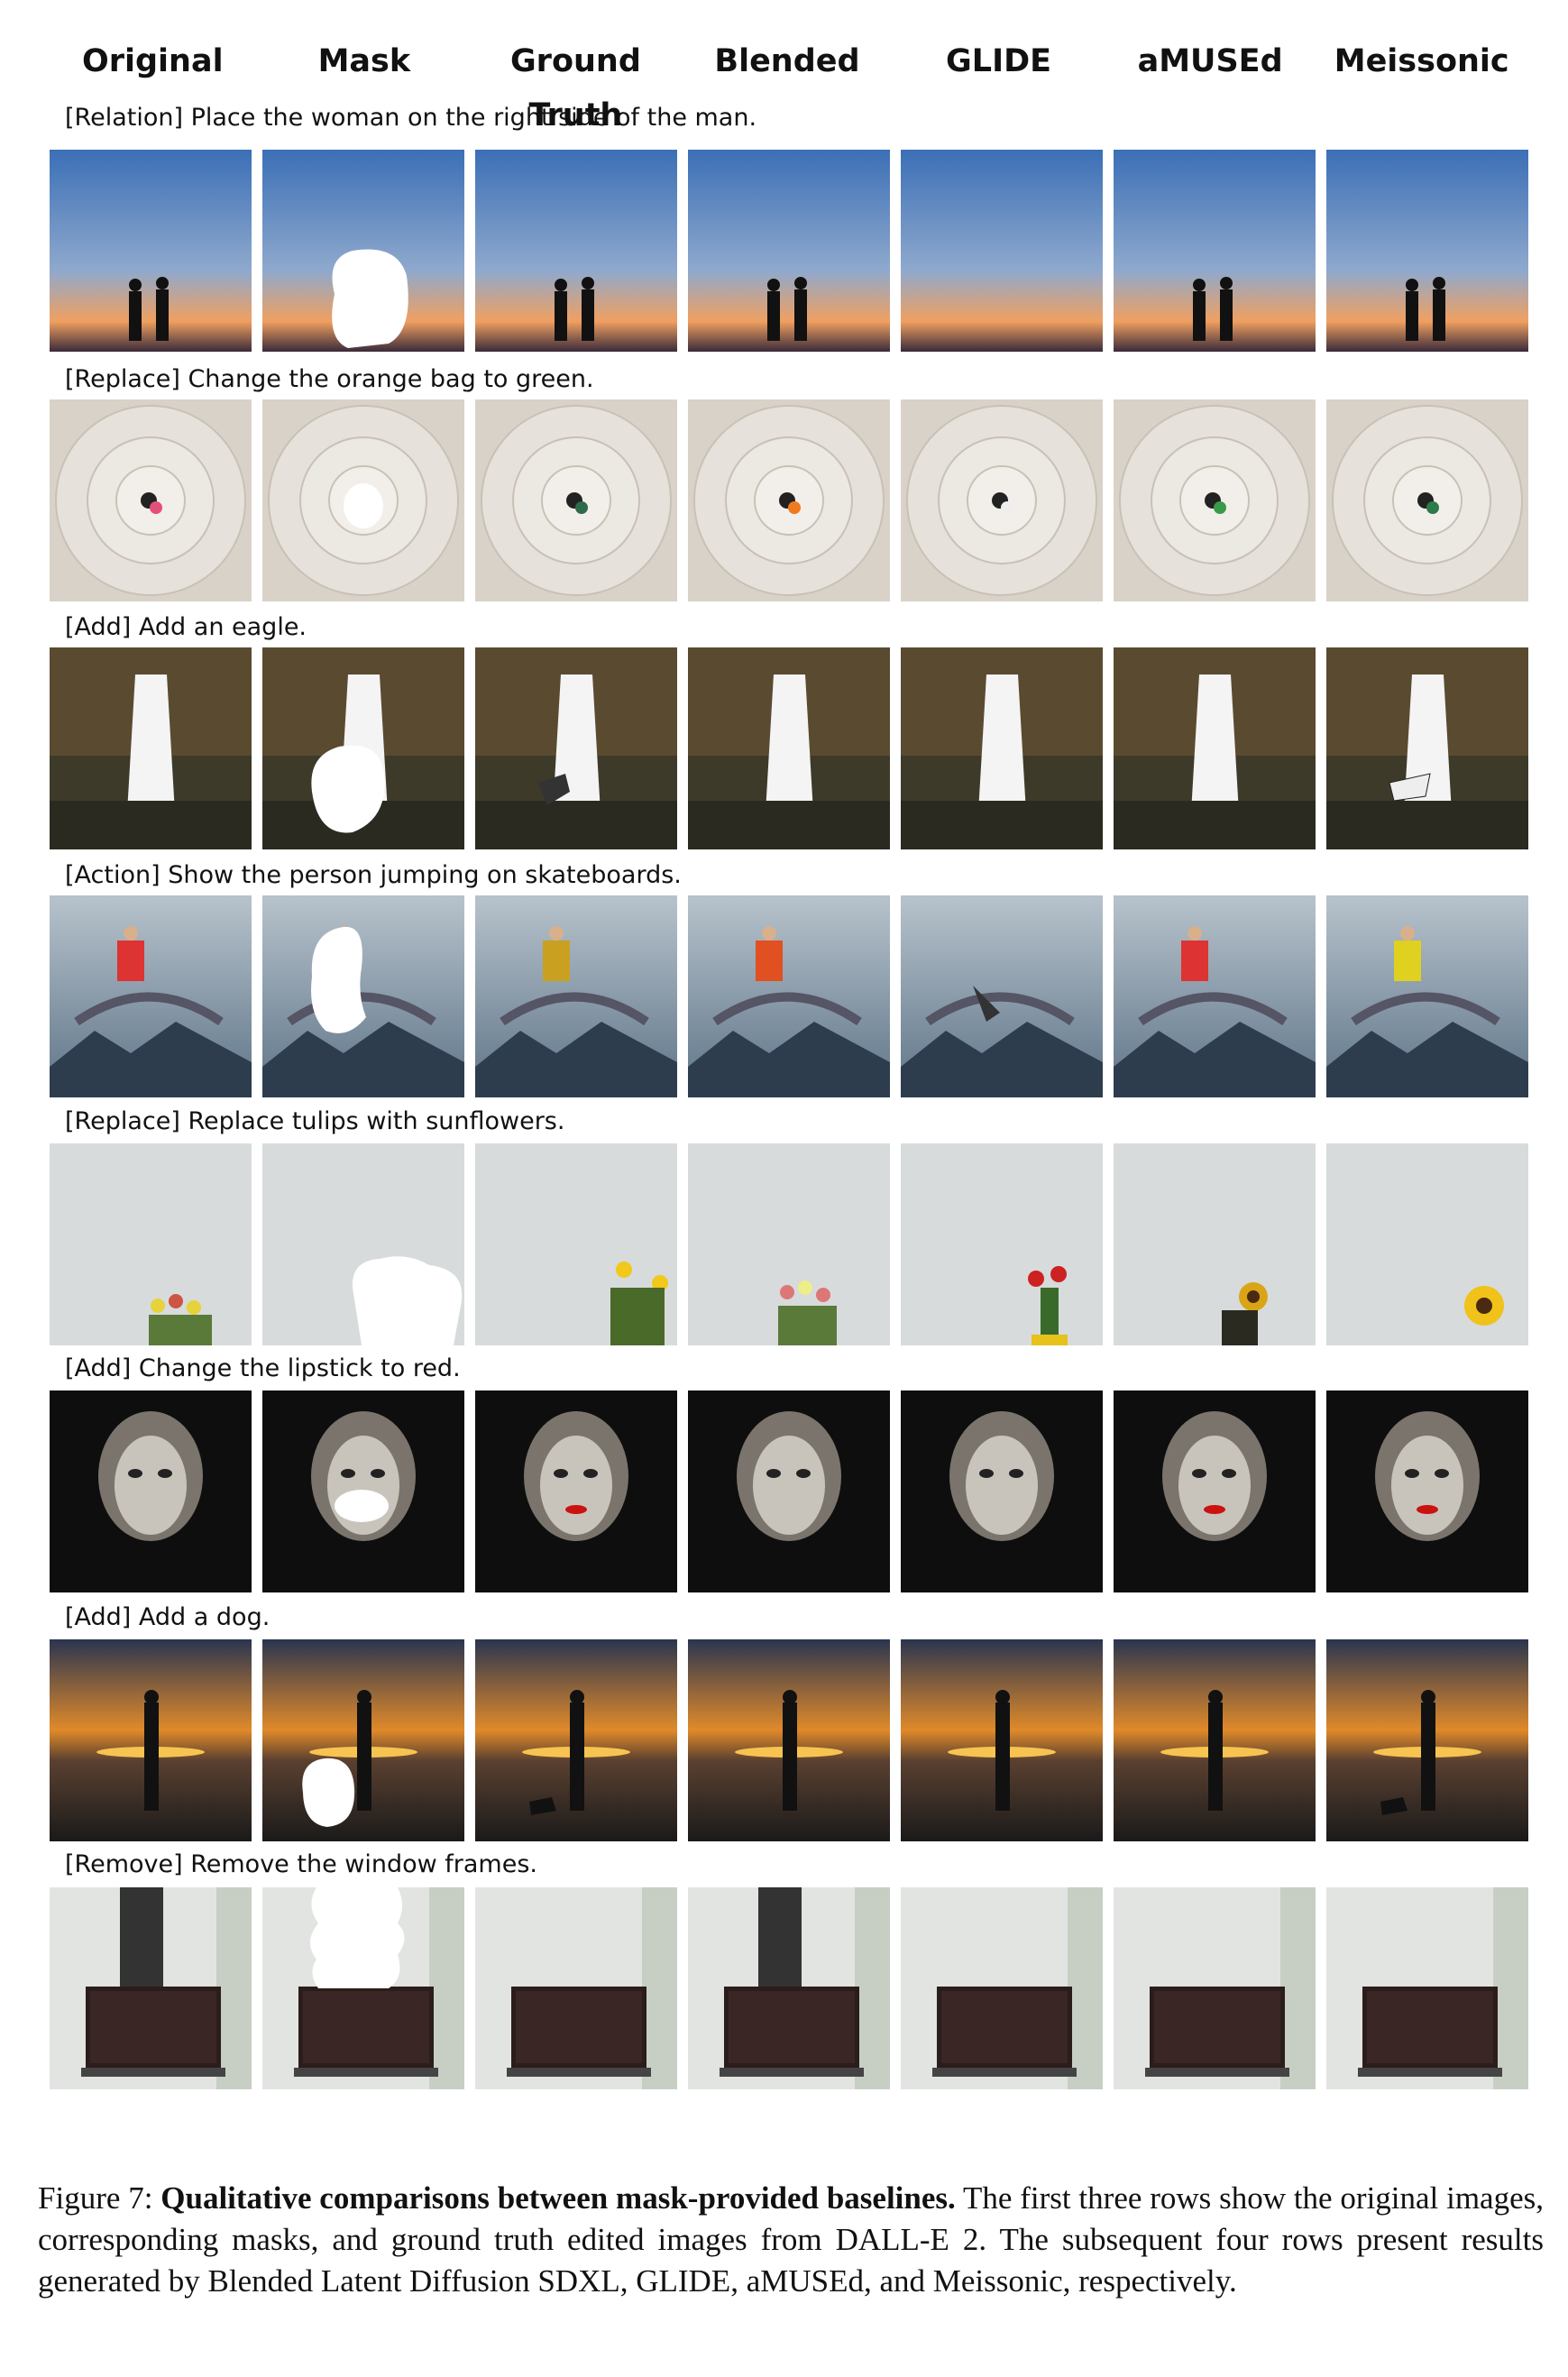  What do you see at coordinates (301, 1864) in the screenshot?
I see `row-instruction: [Remove] Remove the window frames.` at bounding box center [301, 1864].